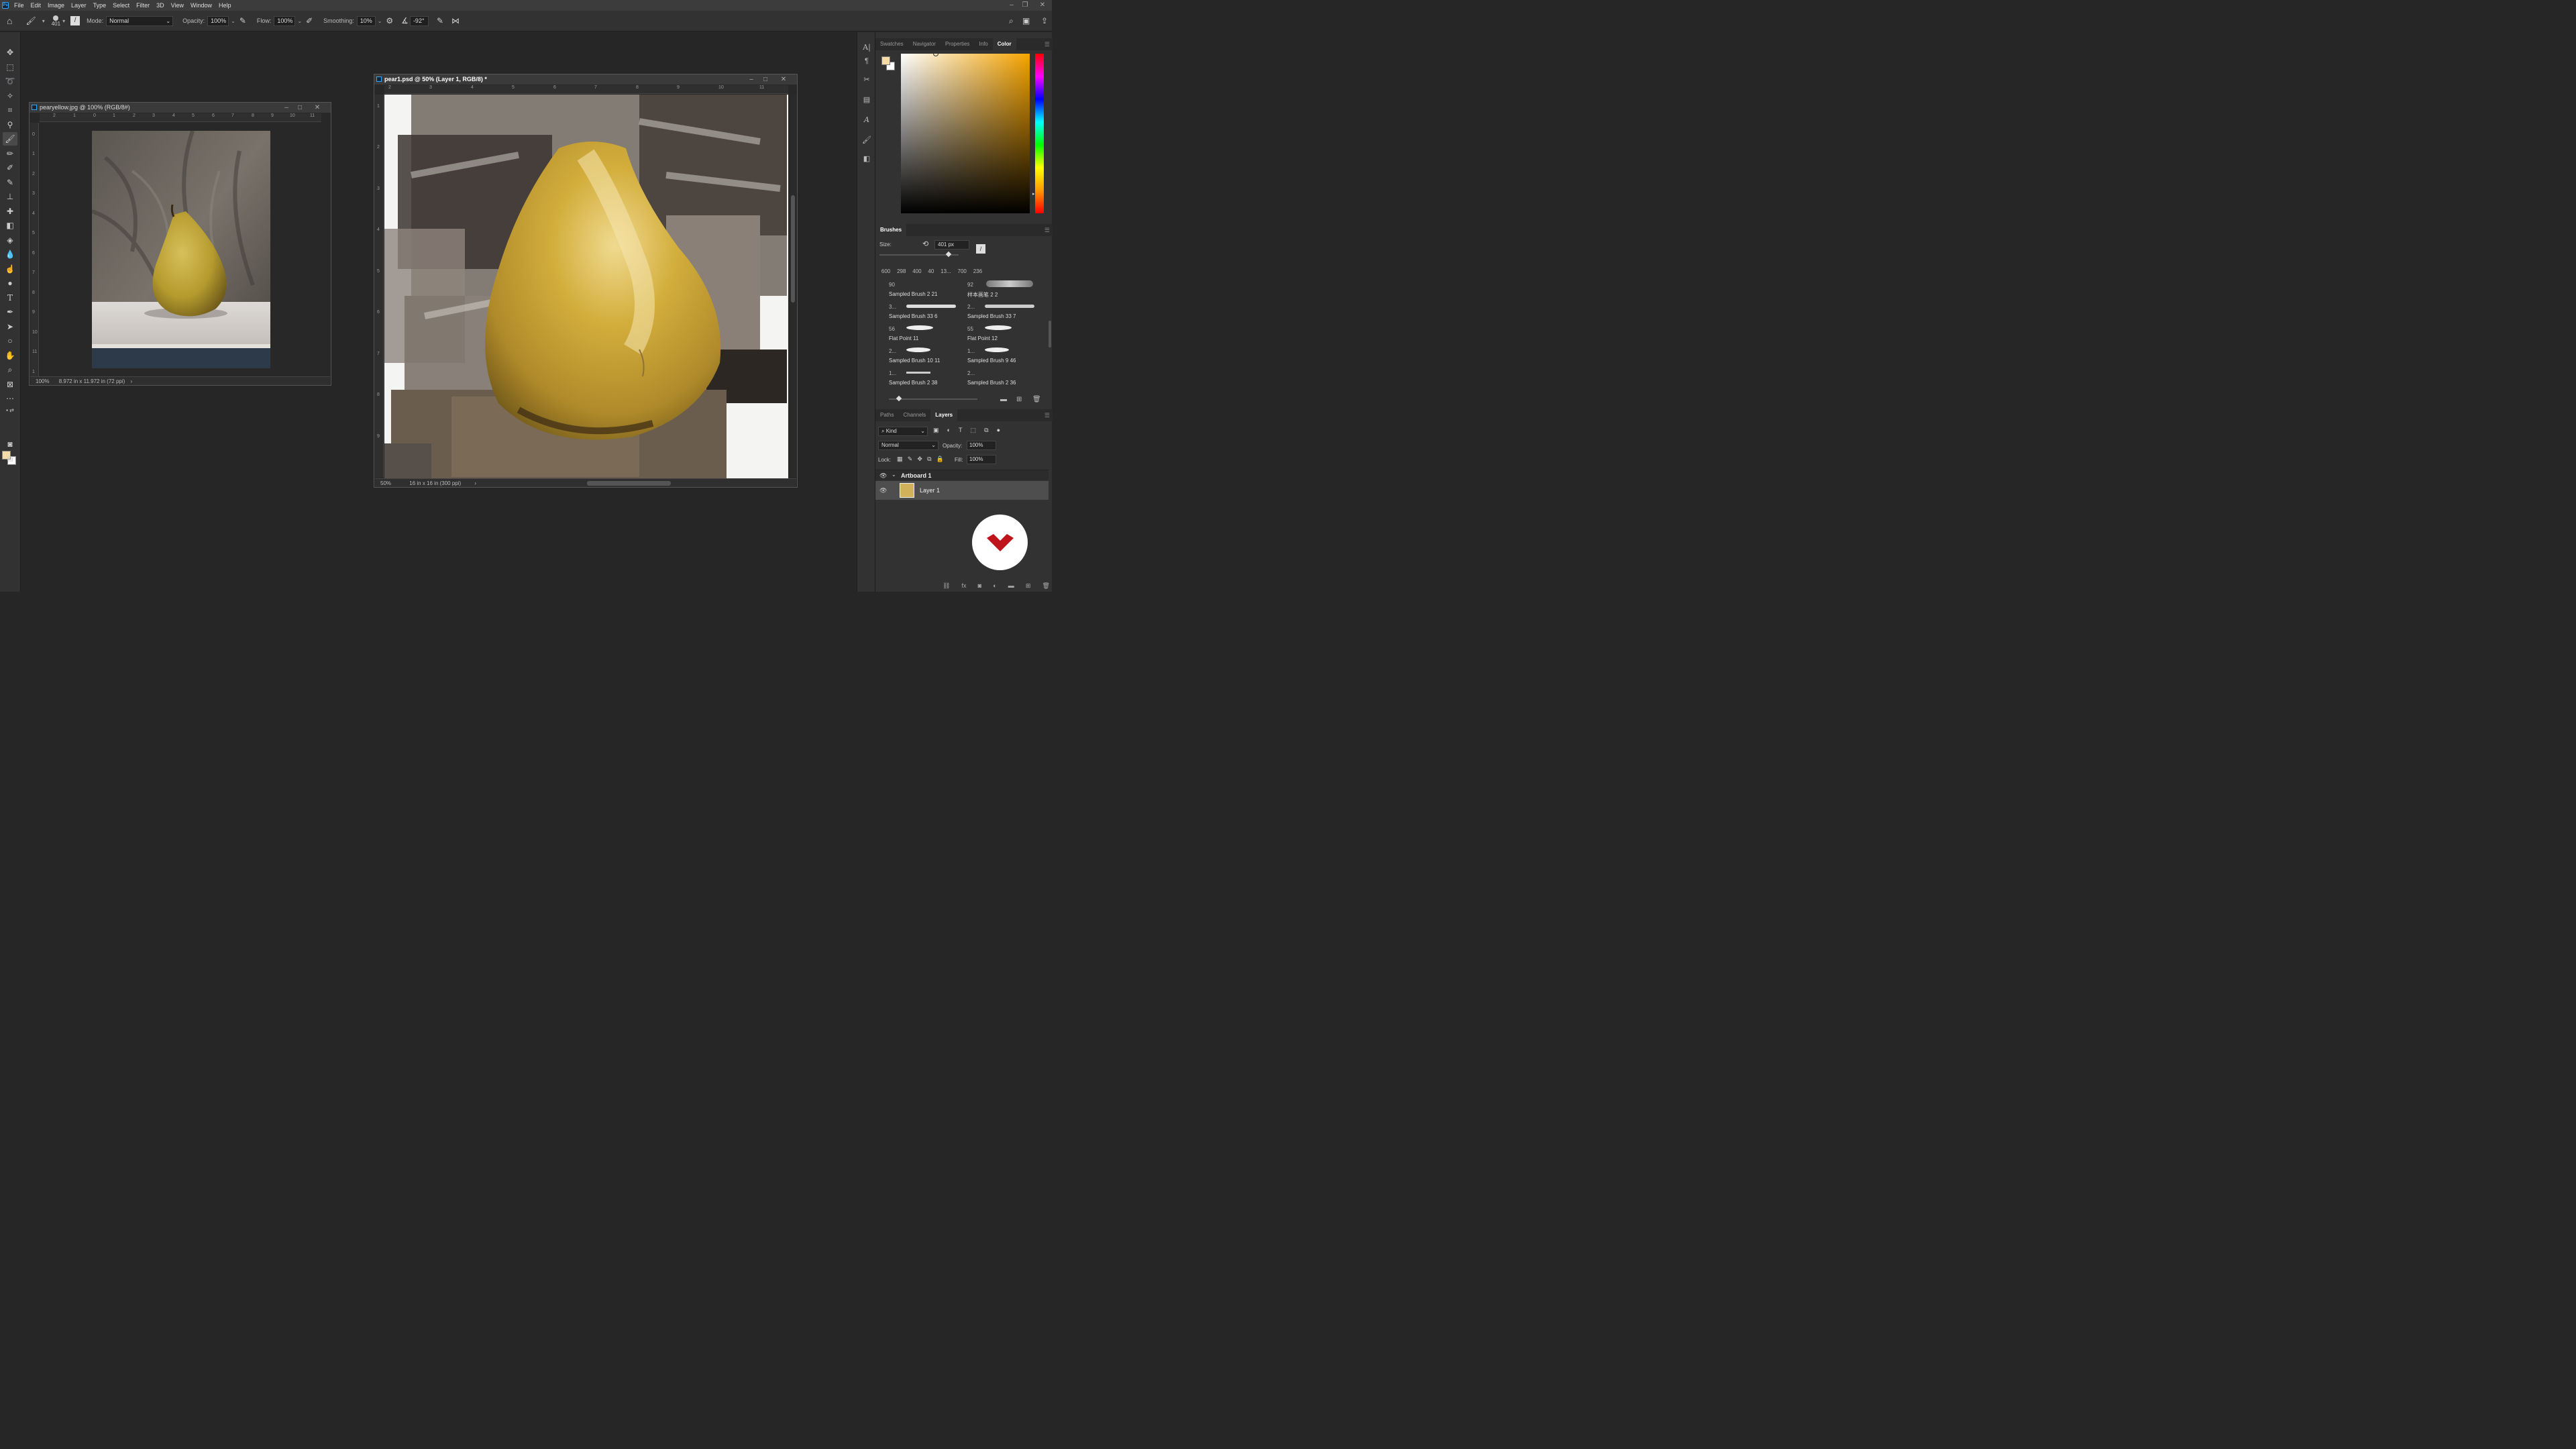 Image resolution: width=2576 pixels, height=1449 pixels. Describe the element at coordinates (218, 20) in the screenshot. I see `opacity-input: 100%` at that location.